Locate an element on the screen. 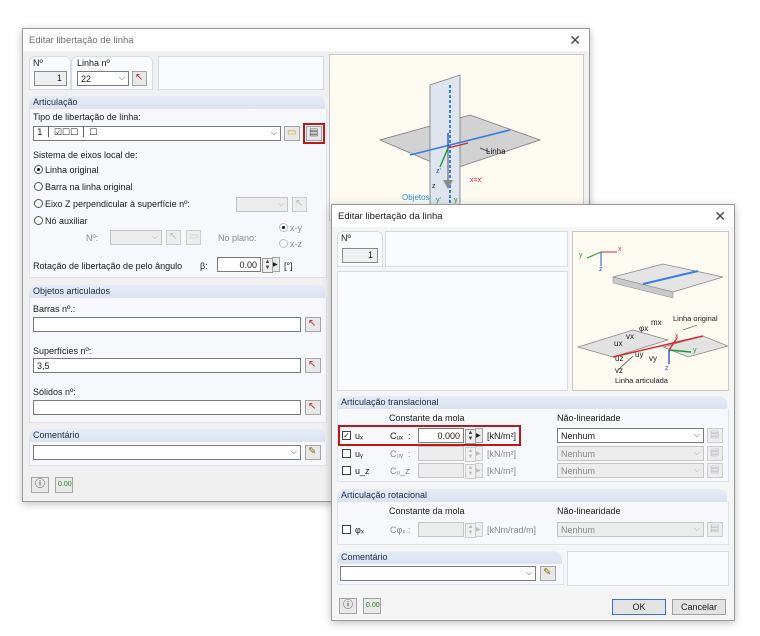 The height and width of the screenshot is (636, 760). pick-members-button: ↖ is located at coordinates (313, 324).